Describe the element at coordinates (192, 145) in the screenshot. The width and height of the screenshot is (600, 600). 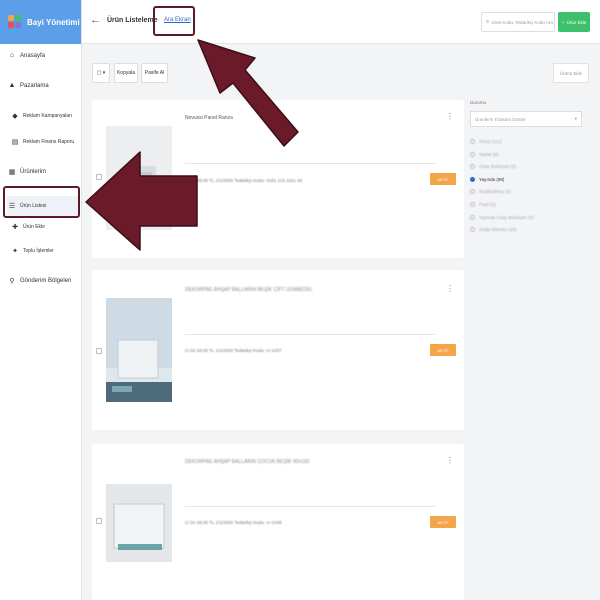
I see `annotation-arrows` at that location.